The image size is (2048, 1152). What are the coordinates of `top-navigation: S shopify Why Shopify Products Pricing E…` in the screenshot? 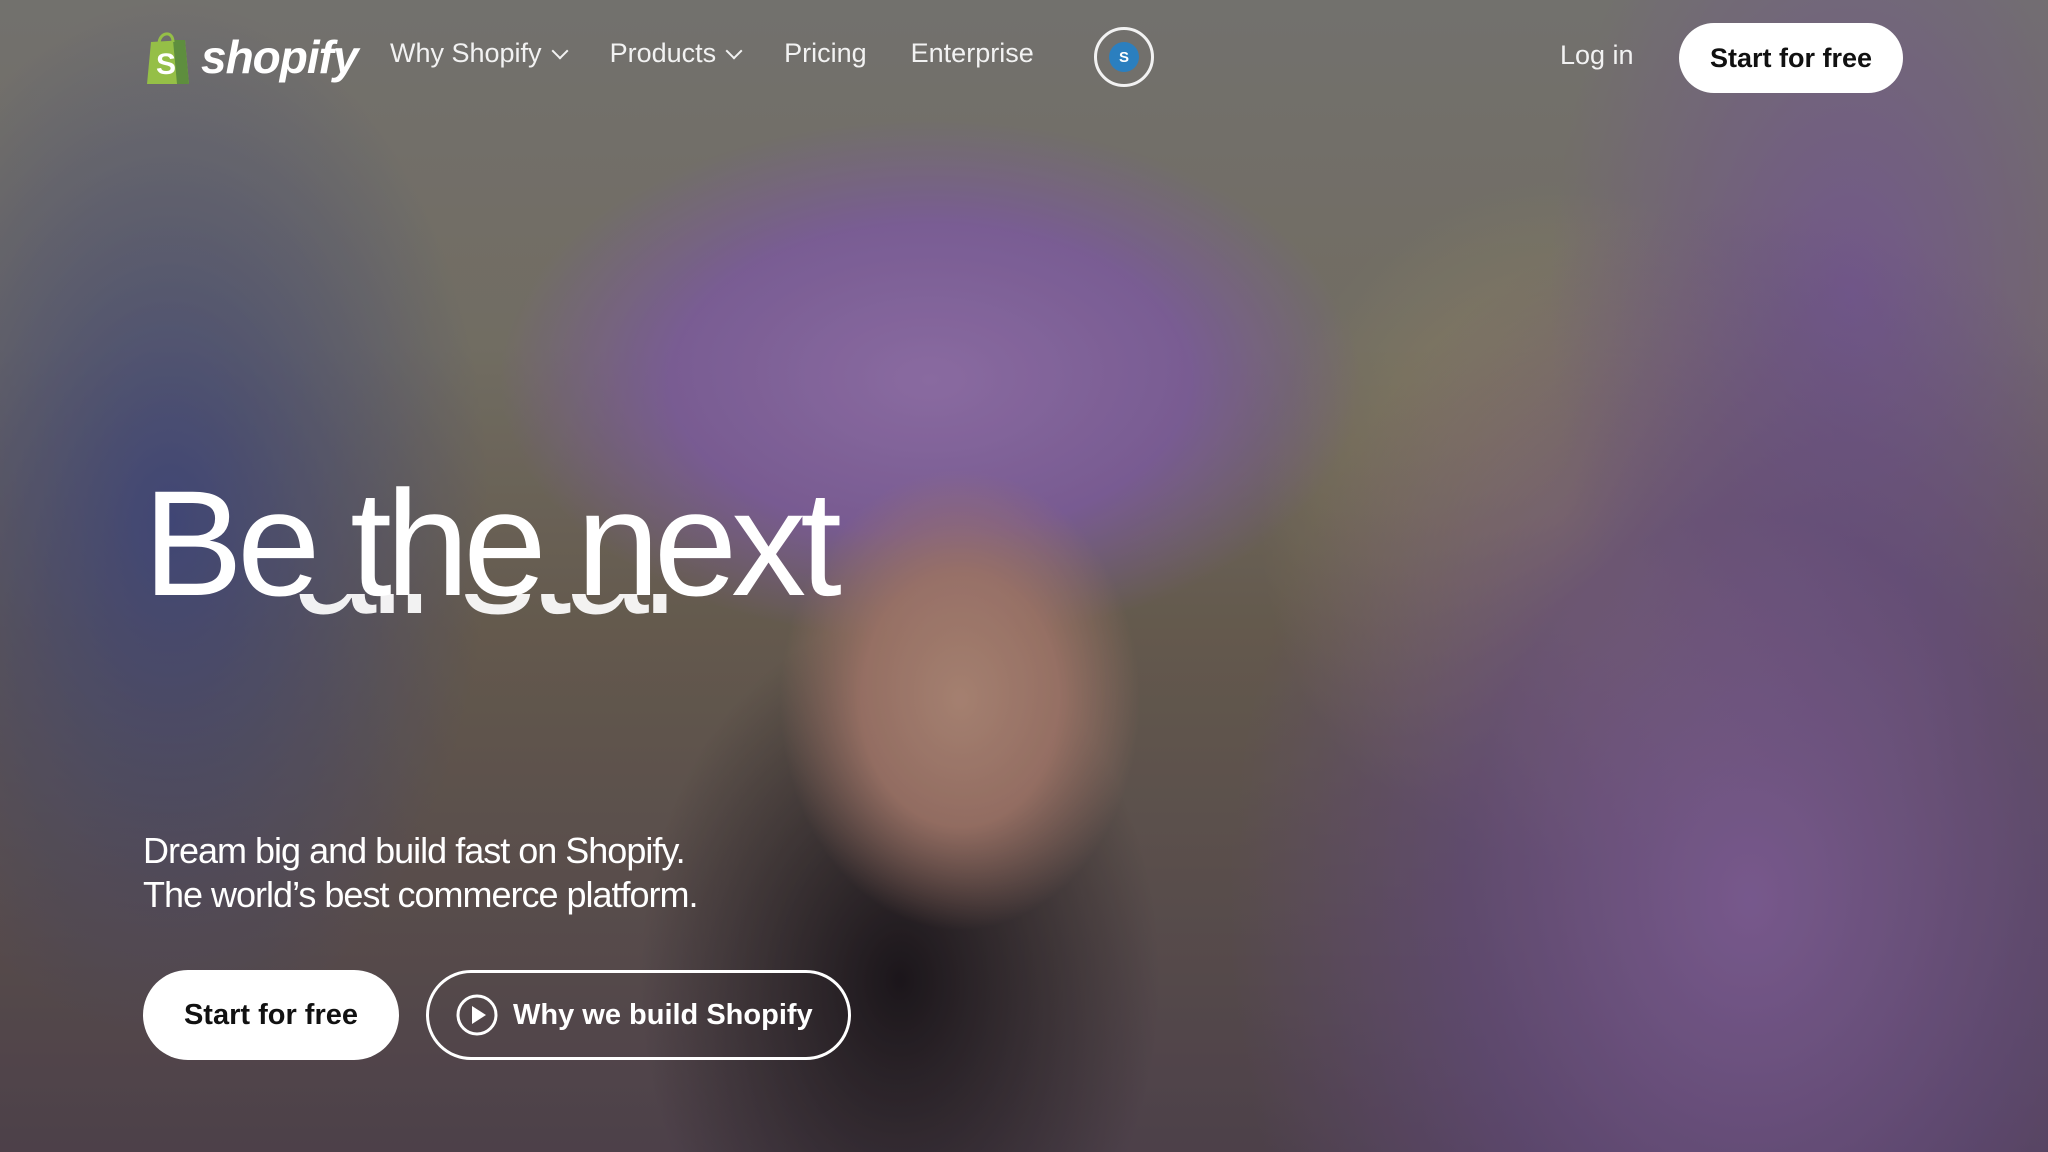 It's located at (1024, 58).